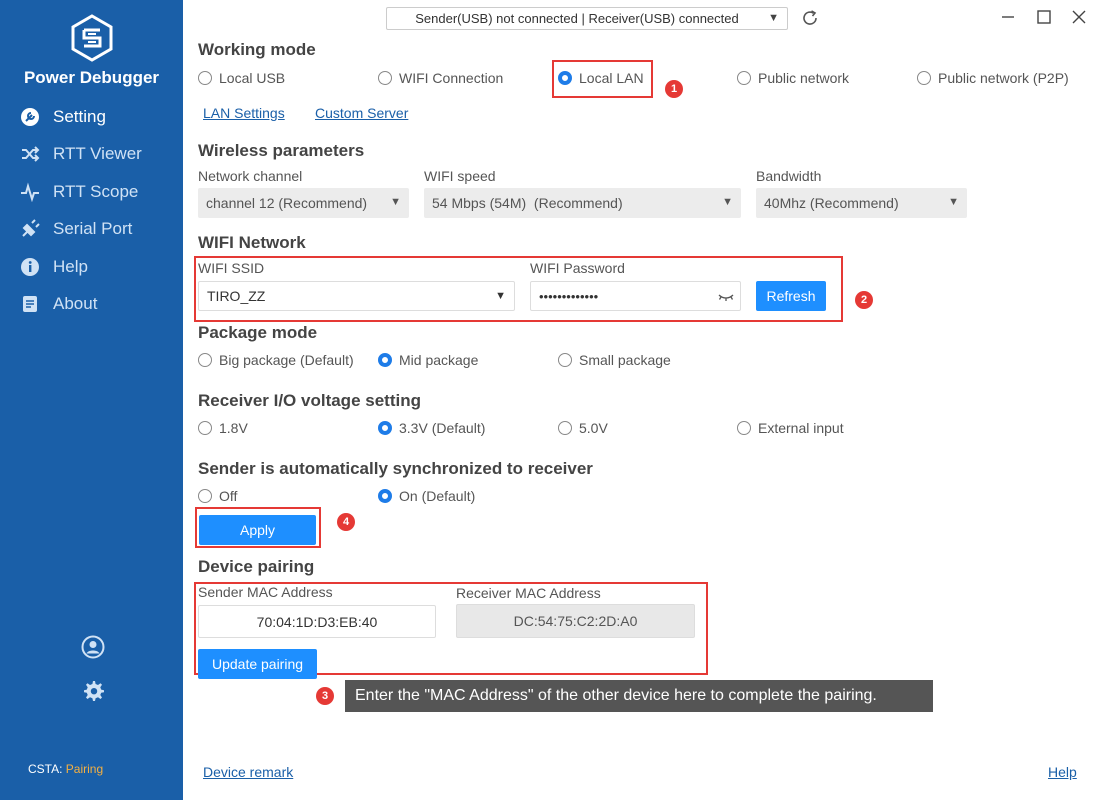 The width and height of the screenshot is (1100, 800). I want to click on sender-mac-label: Sender MAC Address, so click(265, 592).